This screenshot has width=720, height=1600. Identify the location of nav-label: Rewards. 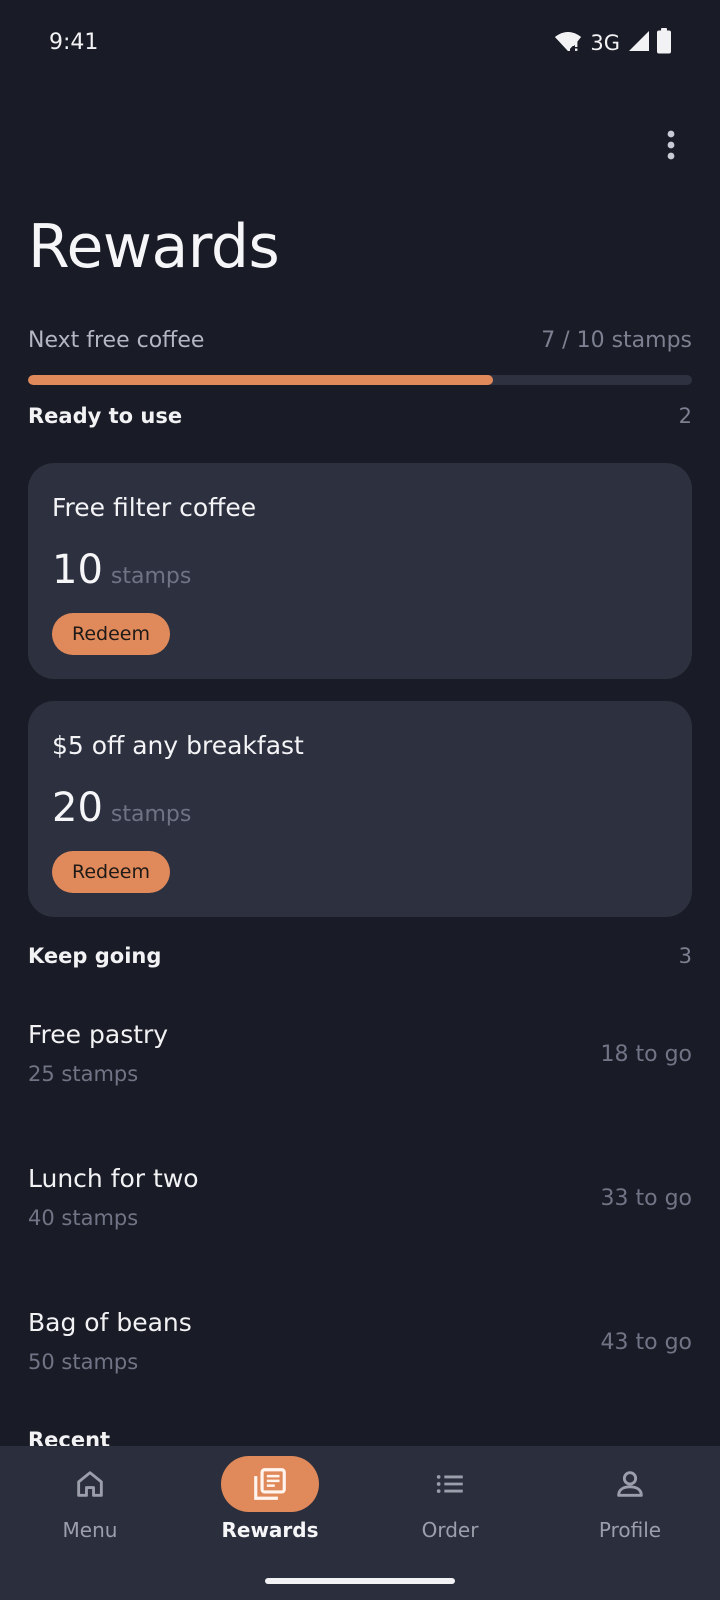
(270, 1530).